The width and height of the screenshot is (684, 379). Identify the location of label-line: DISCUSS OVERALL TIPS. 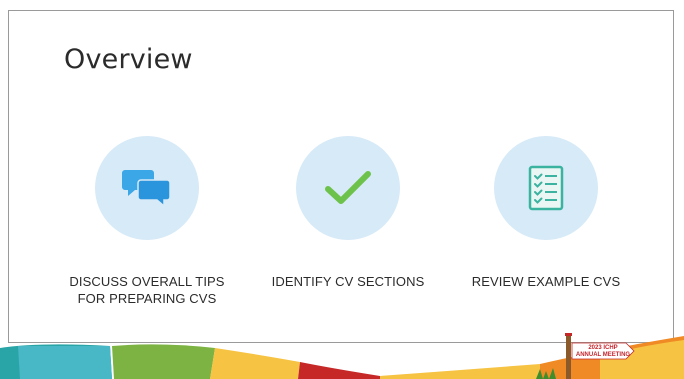
(147, 281).